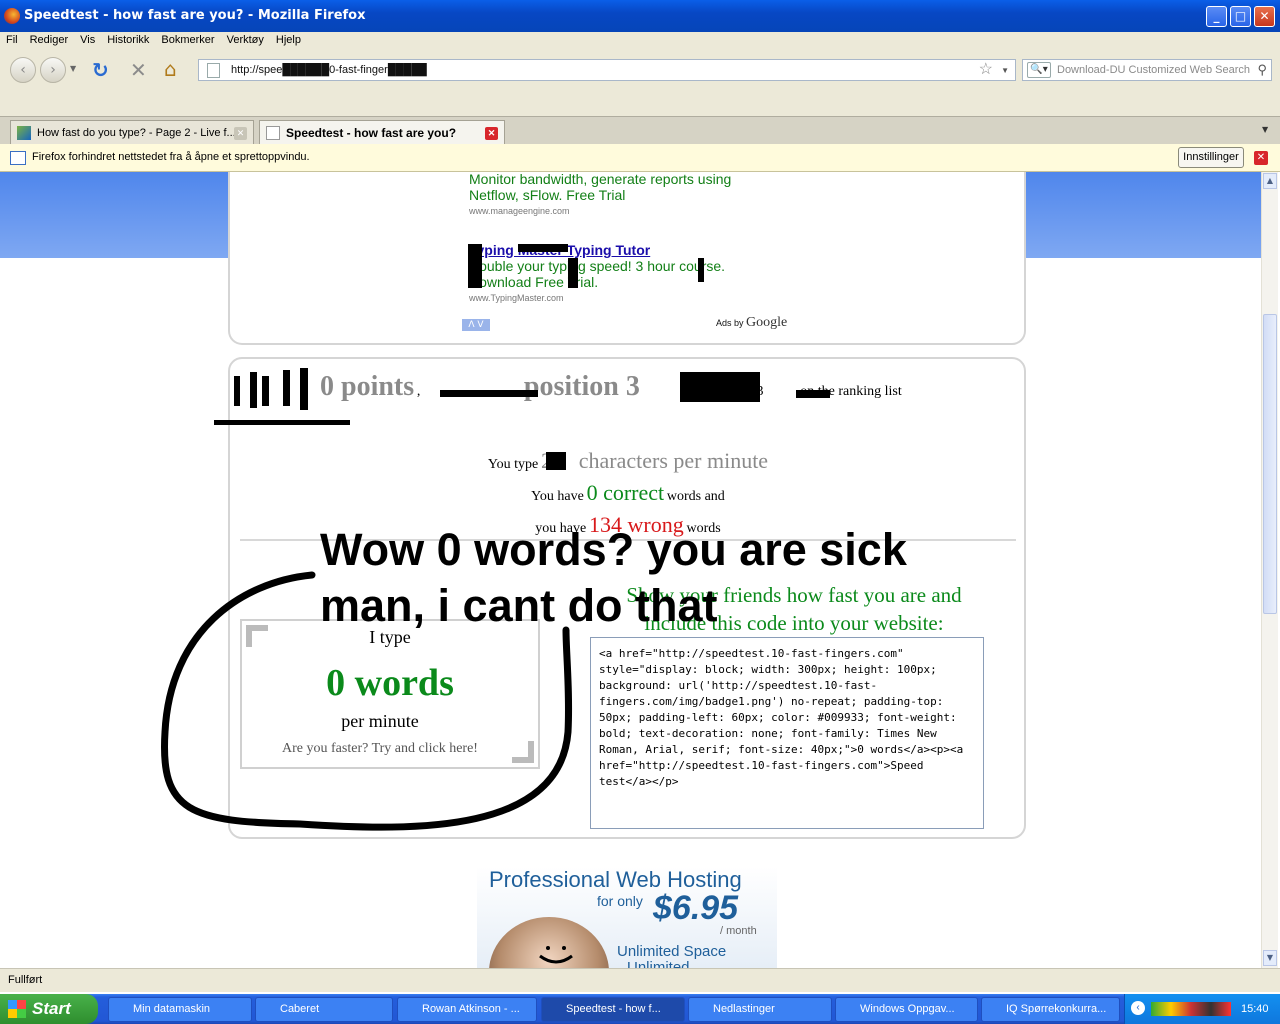 Image resolution: width=1280 pixels, height=1024 pixels. What do you see at coordinates (138, 70) in the screenshot?
I see `stop-icon: ✕` at bounding box center [138, 70].